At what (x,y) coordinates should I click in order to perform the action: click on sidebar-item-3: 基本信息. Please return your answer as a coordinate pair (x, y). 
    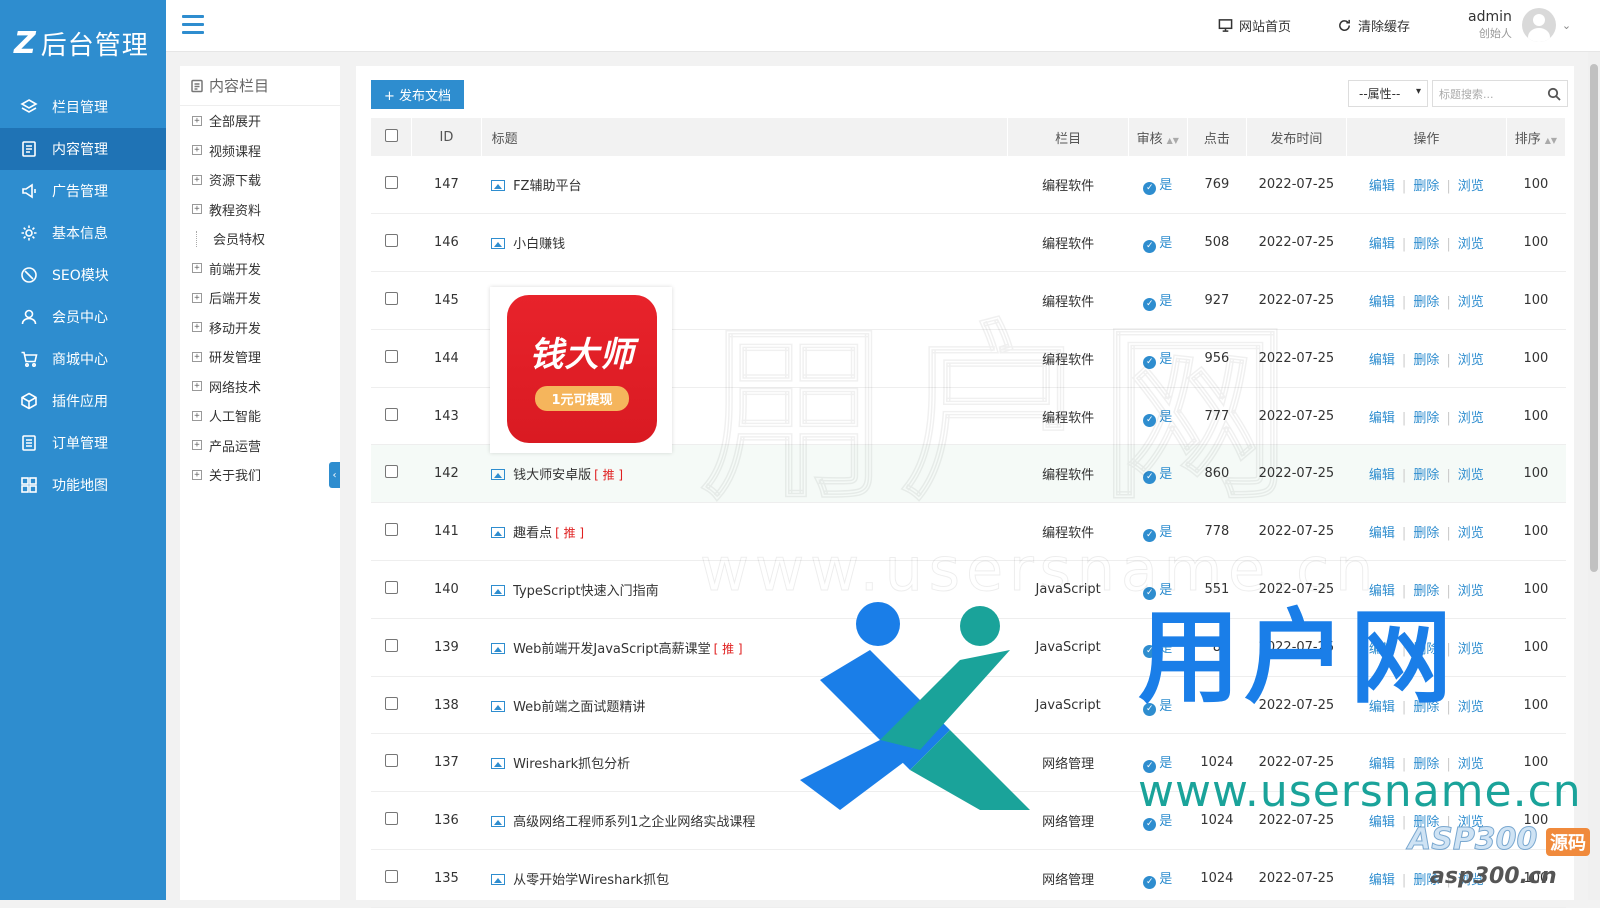
    Looking at the image, I should click on (83, 233).